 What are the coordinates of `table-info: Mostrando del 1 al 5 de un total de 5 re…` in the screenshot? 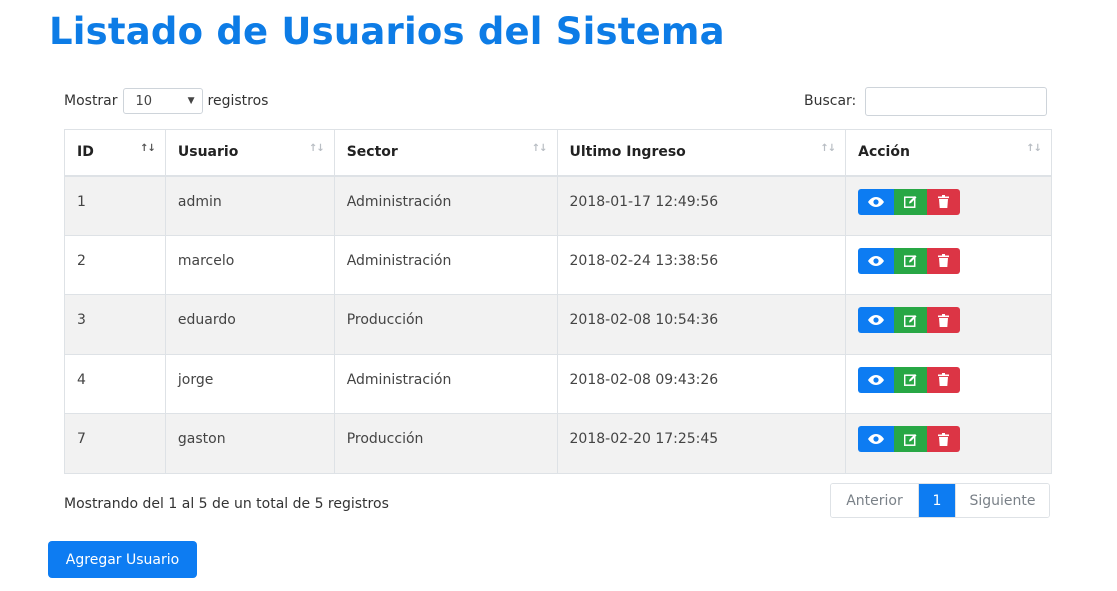 It's located at (226, 504).